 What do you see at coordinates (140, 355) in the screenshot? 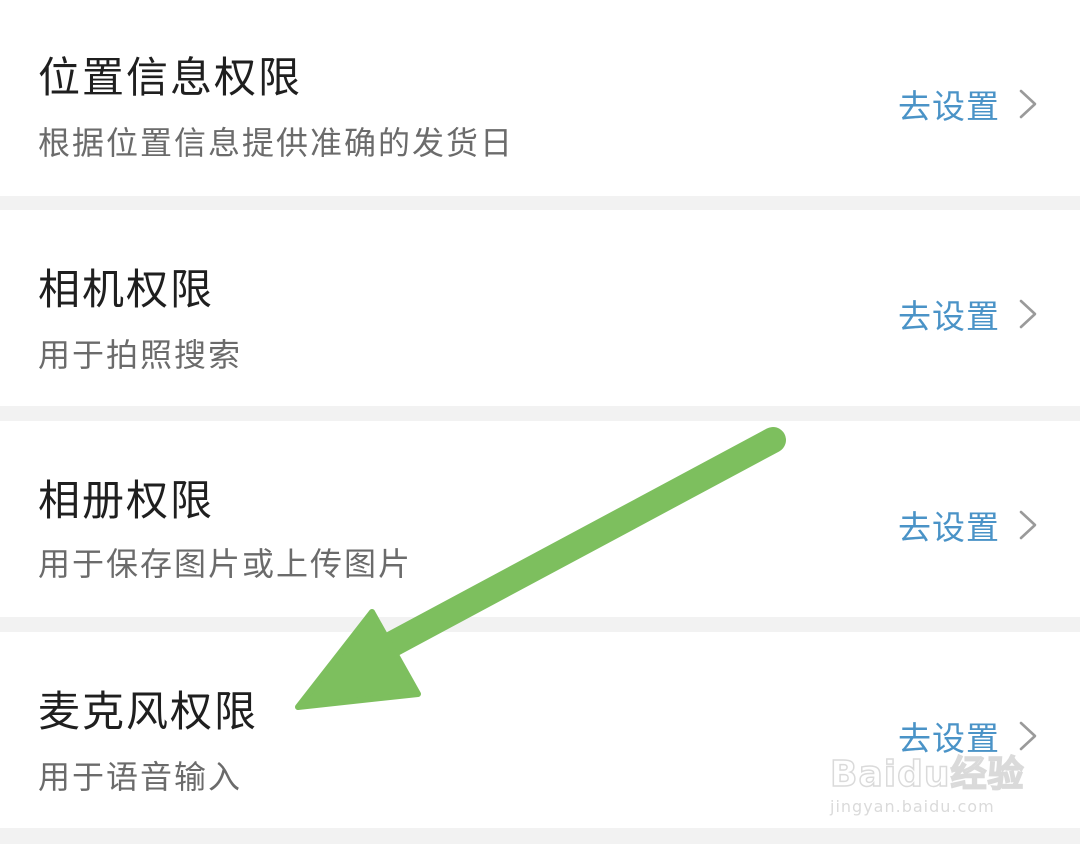
I see `permission-description: 用于拍照搜索` at bounding box center [140, 355].